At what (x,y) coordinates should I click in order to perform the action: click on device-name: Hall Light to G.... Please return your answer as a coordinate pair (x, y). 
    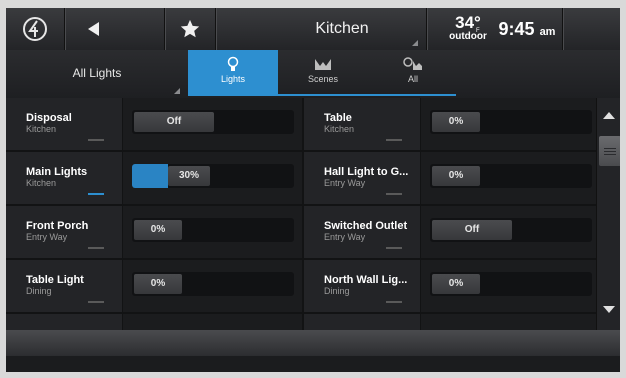
    Looking at the image, I should click on (366, 172).